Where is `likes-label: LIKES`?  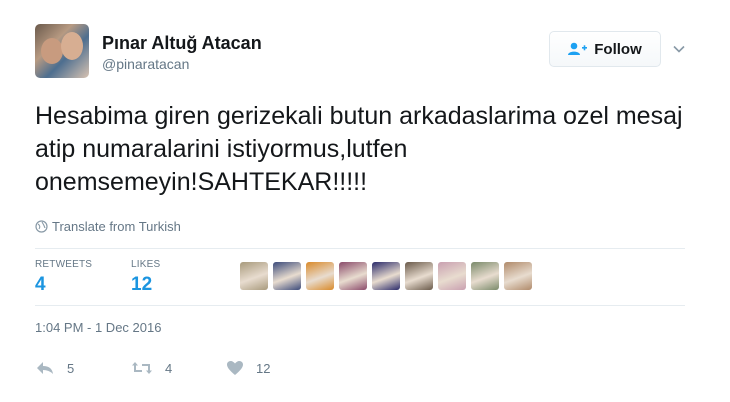
likes-label: LIKES is located at coordinates (146, 264).